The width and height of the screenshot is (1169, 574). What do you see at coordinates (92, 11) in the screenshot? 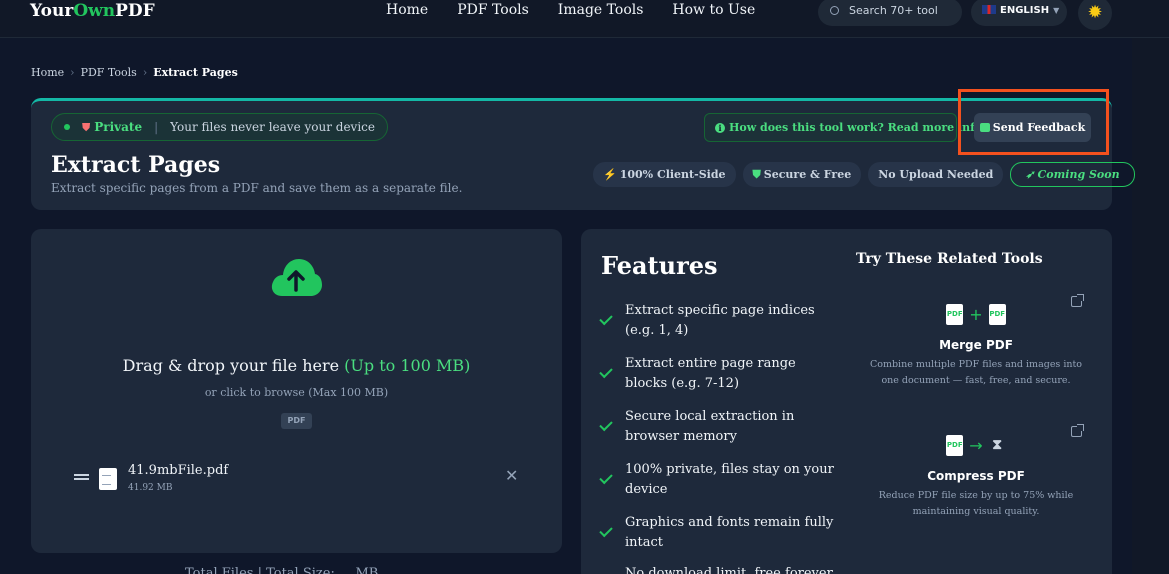
I see `logo: YourOwnPDF` at bounding box center [92, 11].